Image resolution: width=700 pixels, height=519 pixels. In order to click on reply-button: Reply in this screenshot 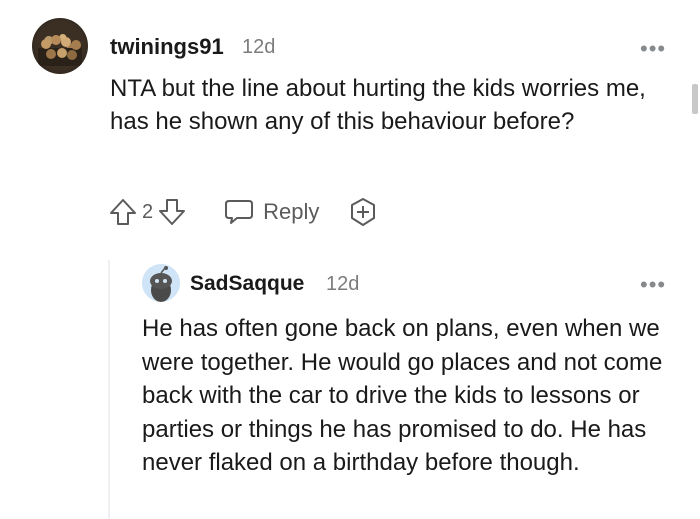, I will do `click(271, 212)`.